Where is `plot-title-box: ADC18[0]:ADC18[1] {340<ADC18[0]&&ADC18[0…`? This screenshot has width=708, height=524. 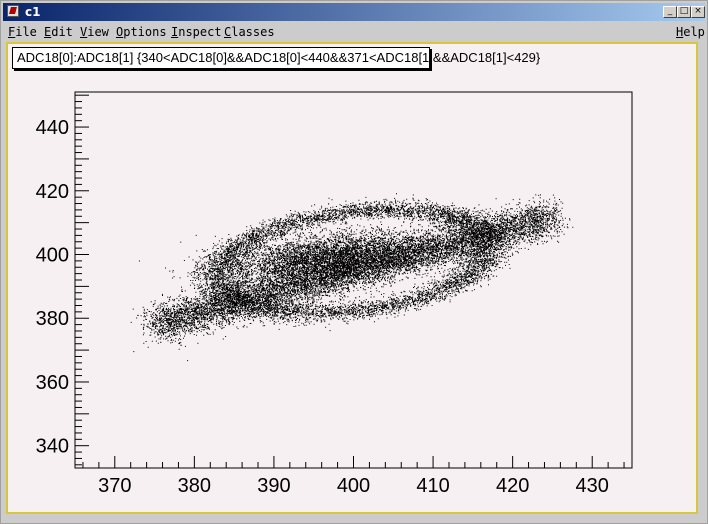
plot-title-box: ADC18[0]:ADC18[1] {340<ADC18[0]&&ADC18[0… is located at coordinates (276, 58).